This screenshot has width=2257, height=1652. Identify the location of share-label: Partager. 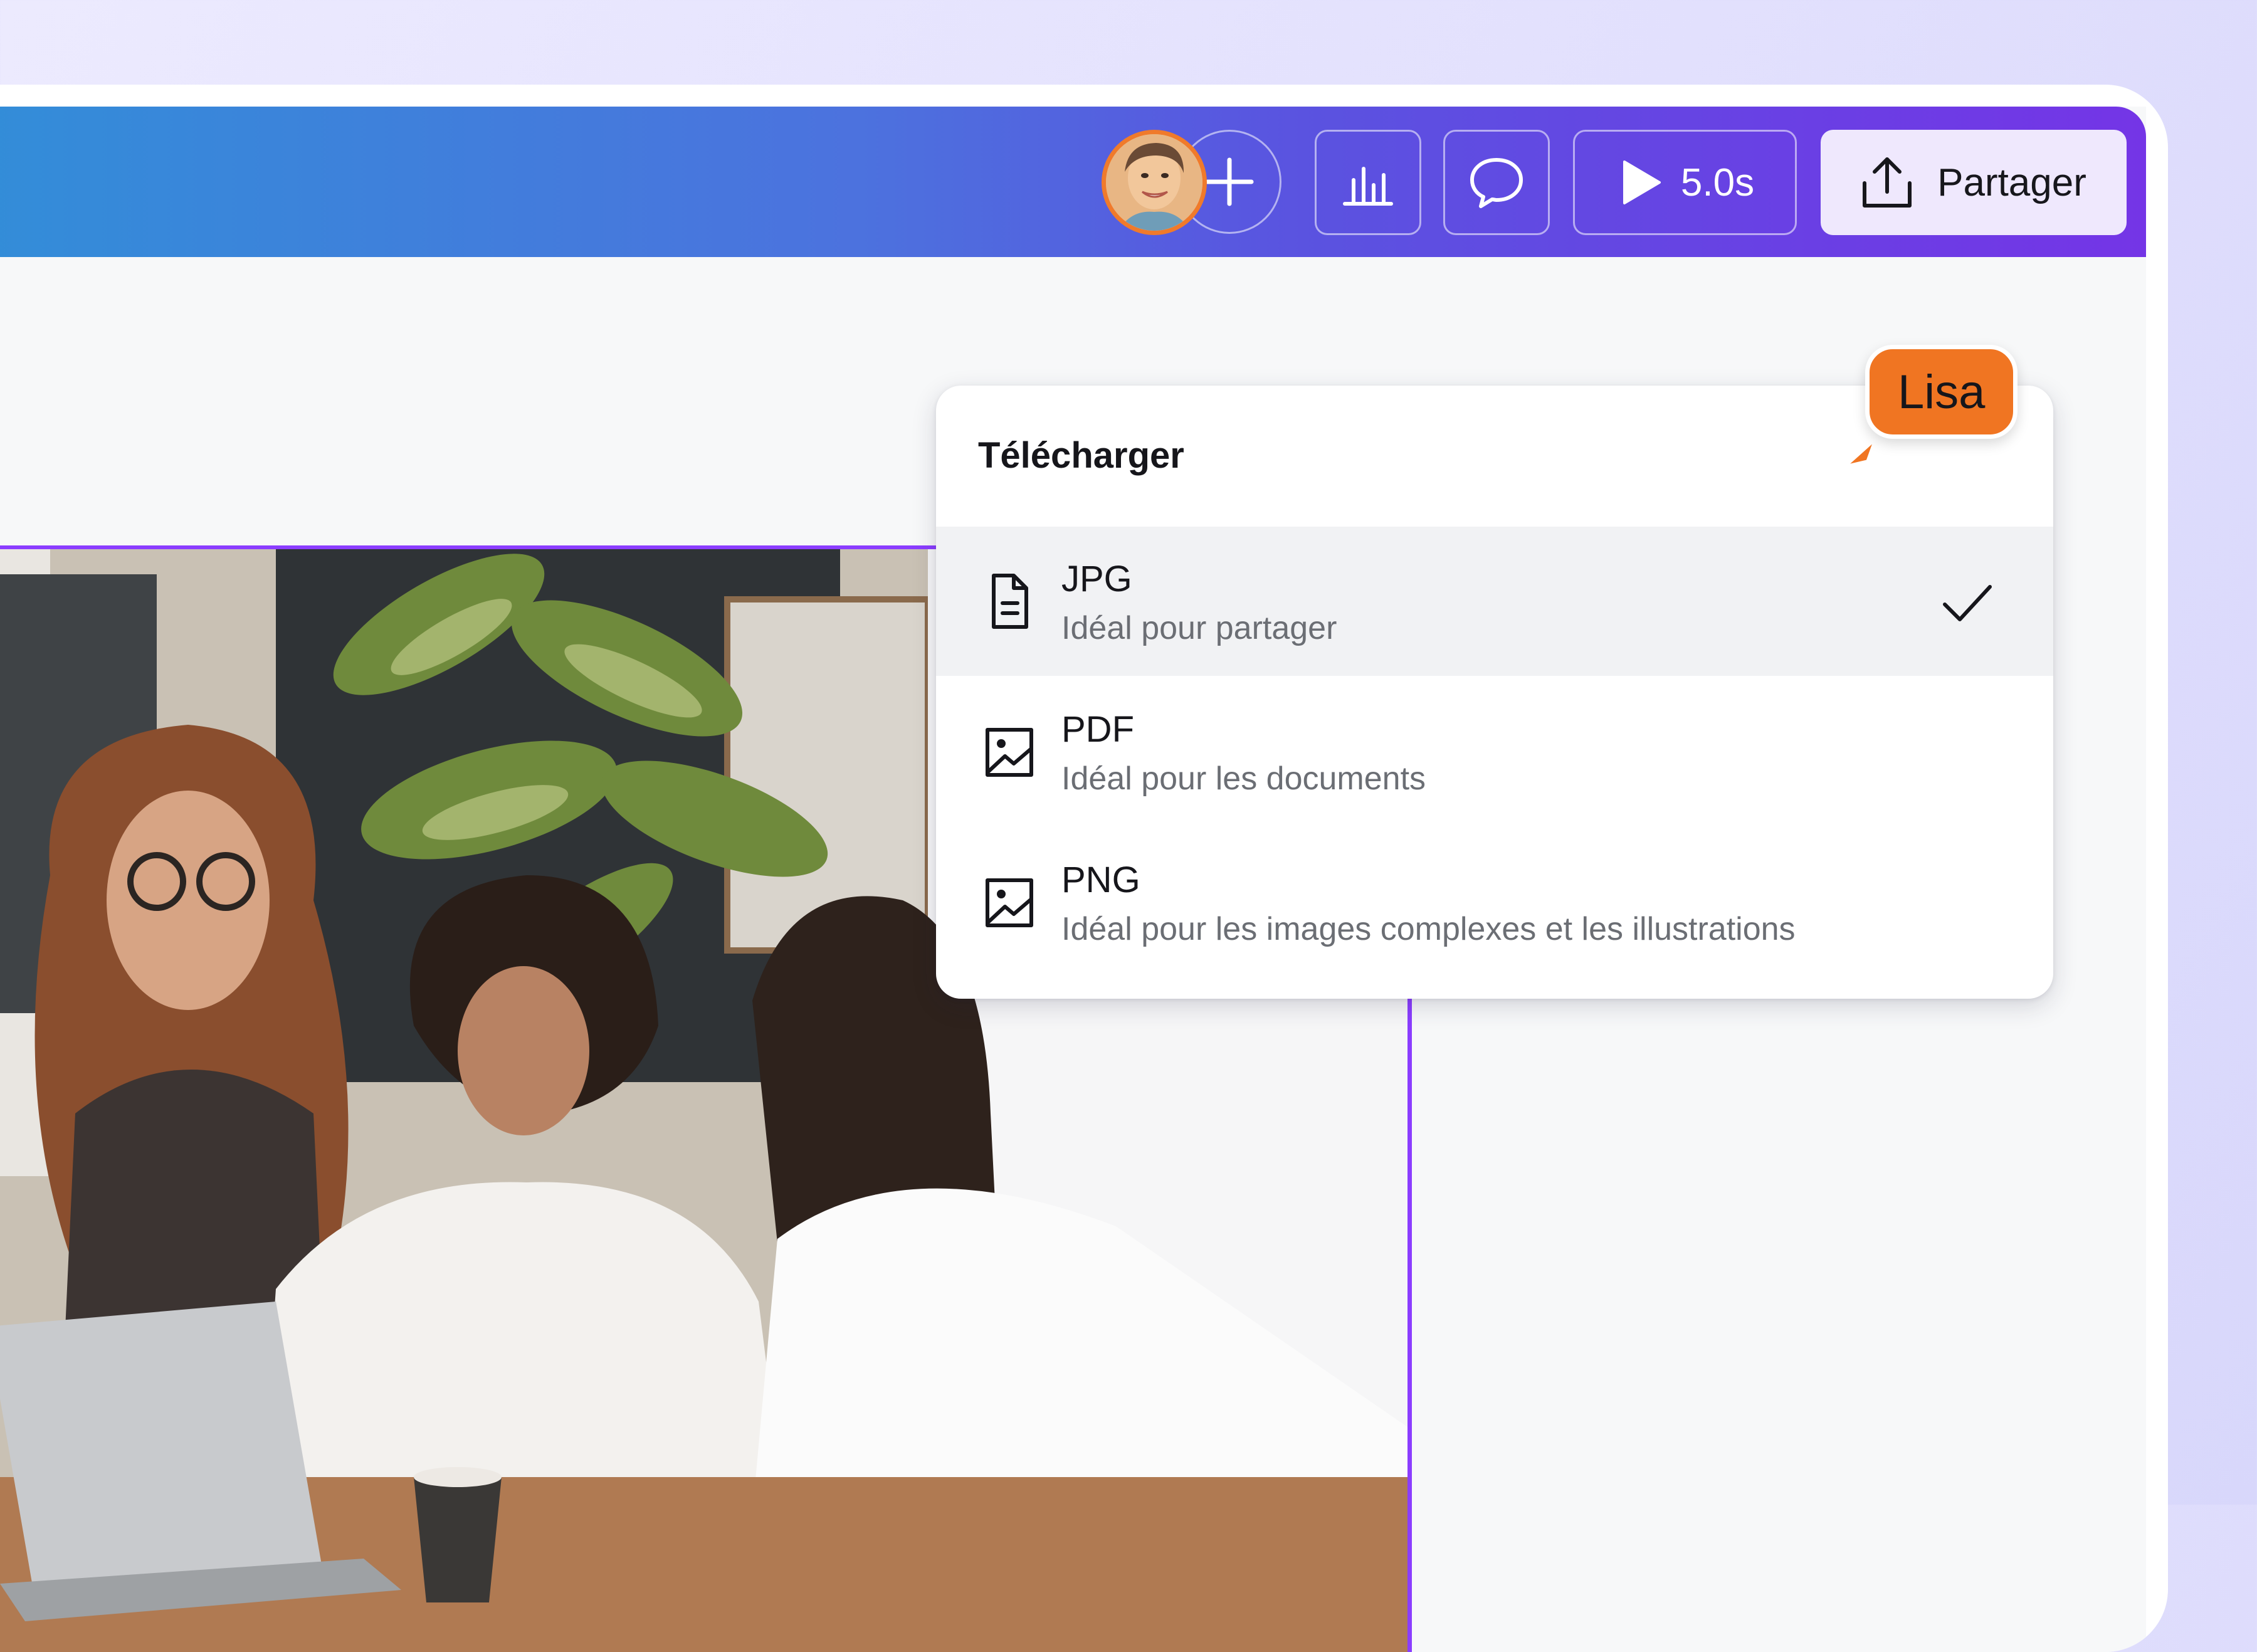
(2011, 182).